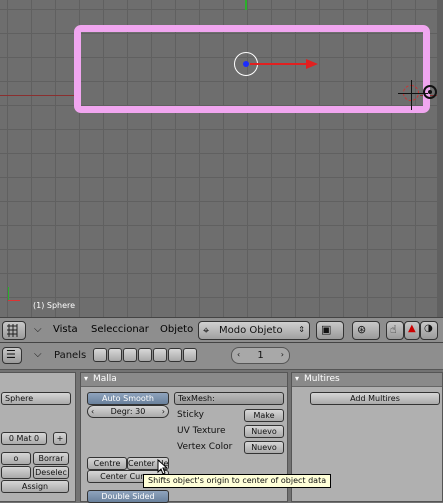 Image resolution: width=443 pixels, height=503 pixels. What do you see at coordinates (279, 64) in the screenshot?
I see `x-translate-handle` at bounding box center [279, 64].